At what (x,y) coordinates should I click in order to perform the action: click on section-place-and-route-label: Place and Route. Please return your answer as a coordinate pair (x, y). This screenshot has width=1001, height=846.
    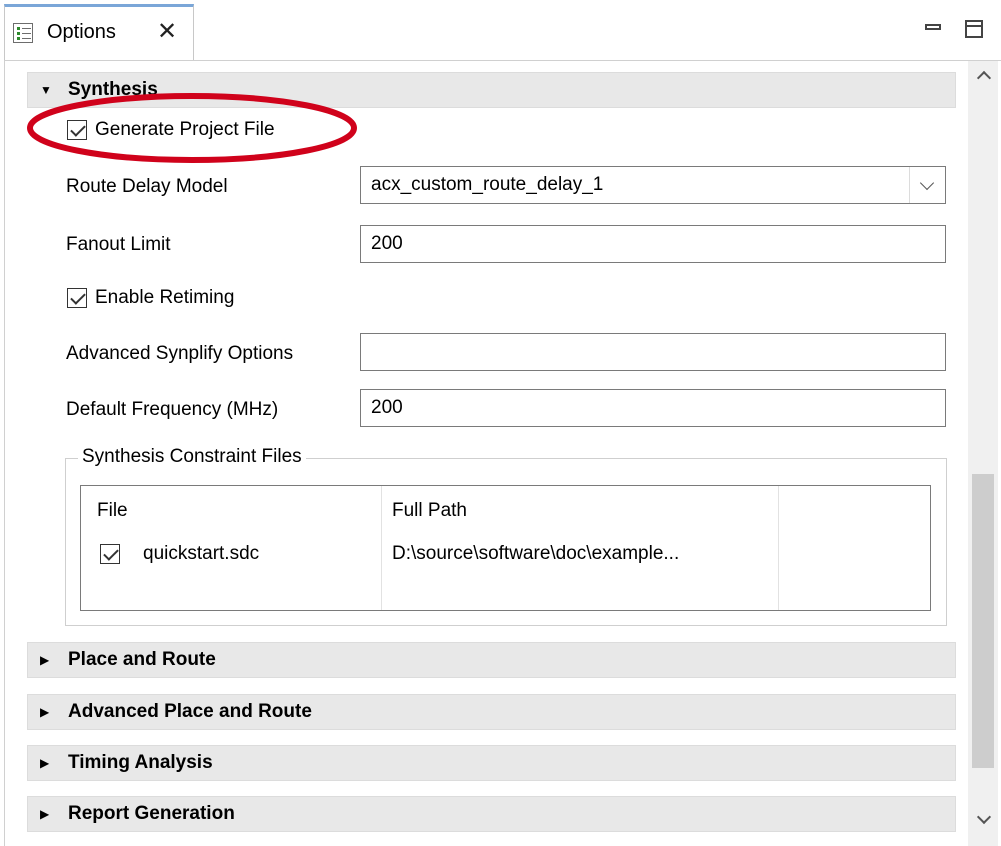
    Looking at the image, I should click on (142, 659).